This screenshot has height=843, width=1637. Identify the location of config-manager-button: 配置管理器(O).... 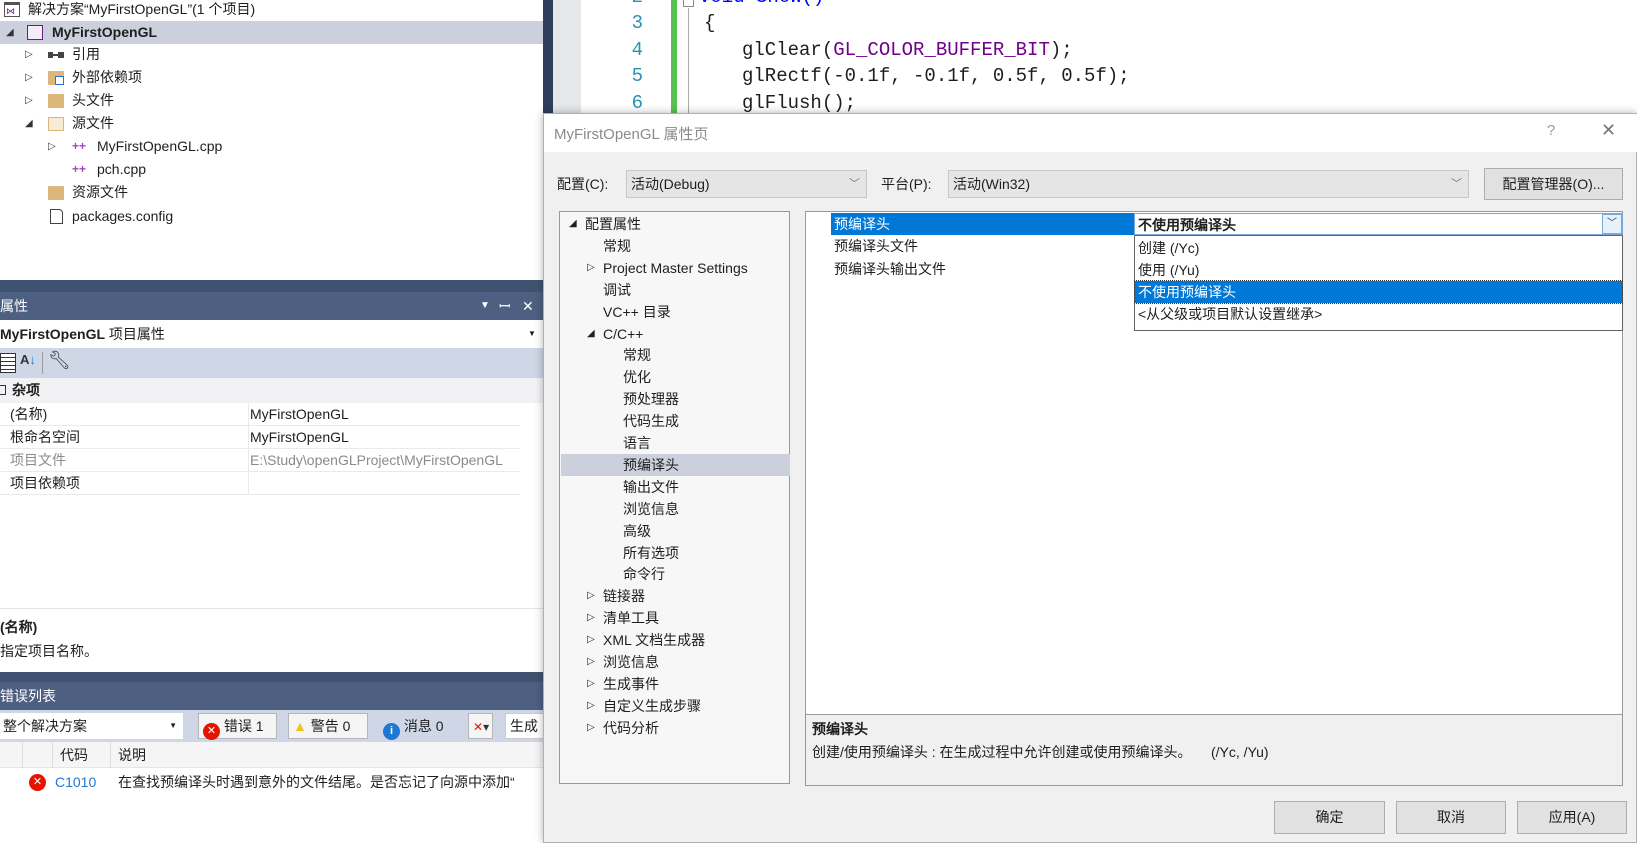
(1553, 184).